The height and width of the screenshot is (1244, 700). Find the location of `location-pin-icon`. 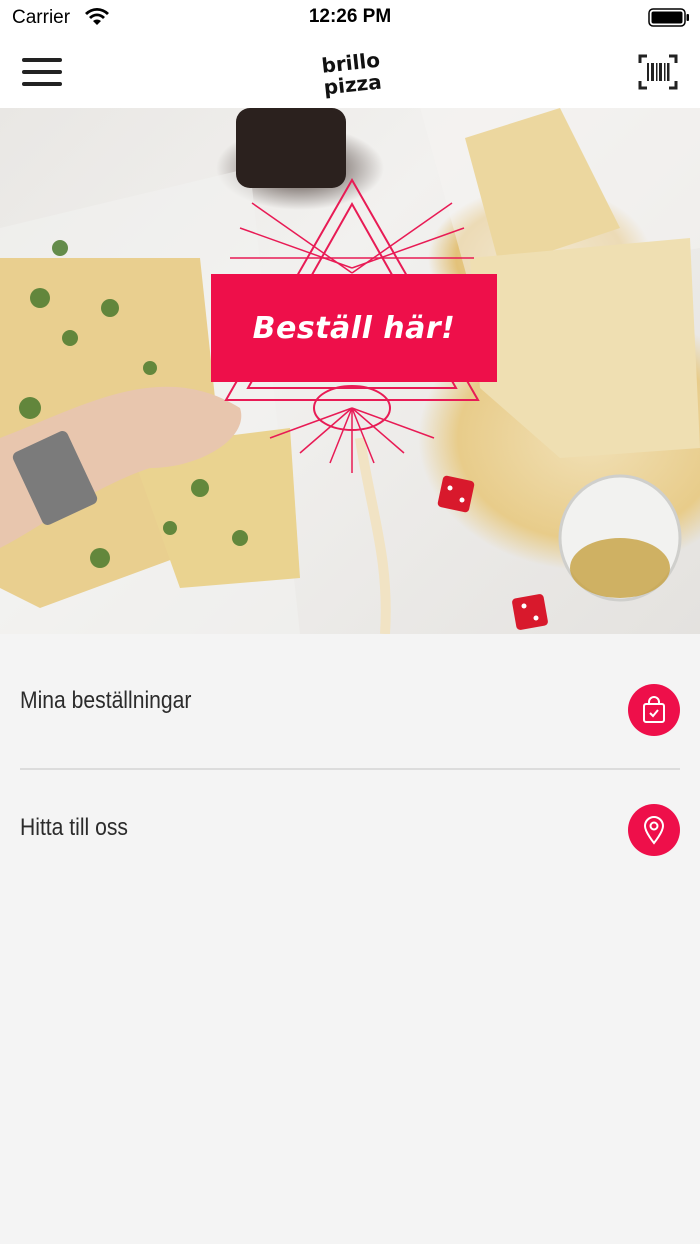

location-pin-icon is located at coordinates (654, 830).